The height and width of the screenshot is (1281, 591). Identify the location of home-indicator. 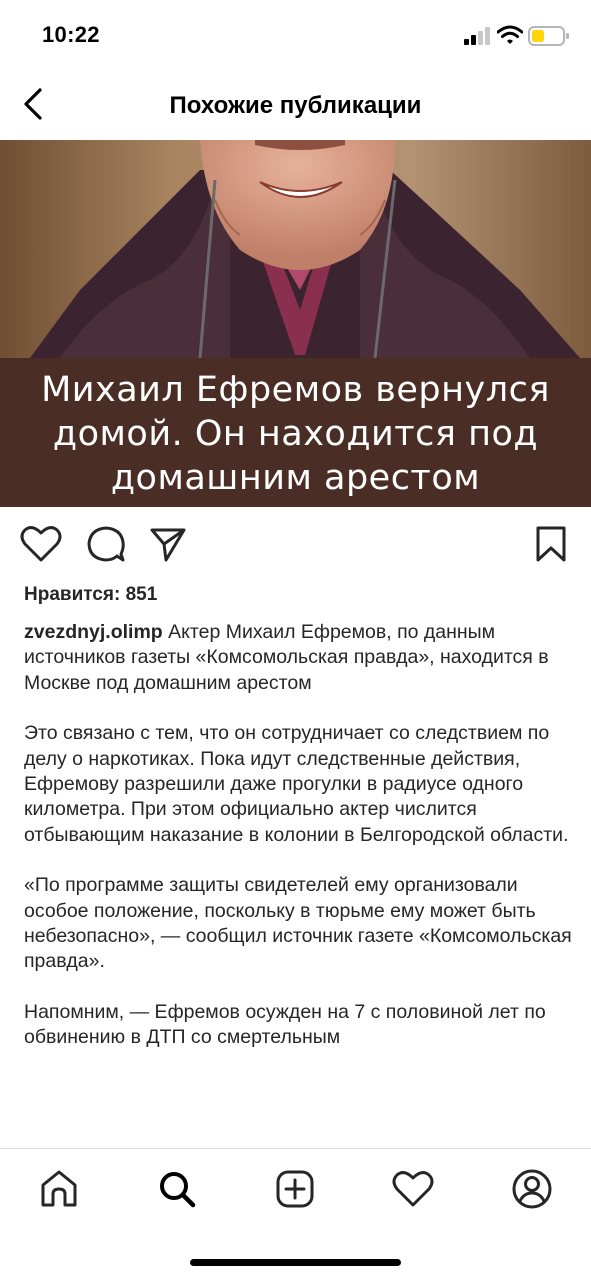
(295, 1262).